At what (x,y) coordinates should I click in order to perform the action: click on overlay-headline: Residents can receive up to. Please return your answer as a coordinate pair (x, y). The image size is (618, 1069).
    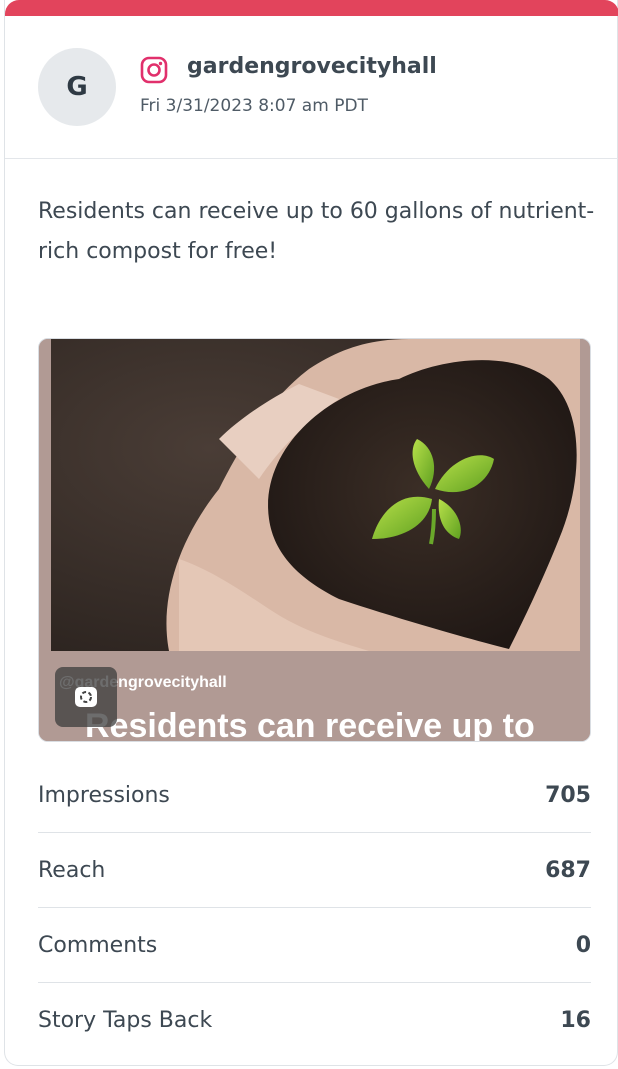
    Looking at the image, I should click on (310, 724).